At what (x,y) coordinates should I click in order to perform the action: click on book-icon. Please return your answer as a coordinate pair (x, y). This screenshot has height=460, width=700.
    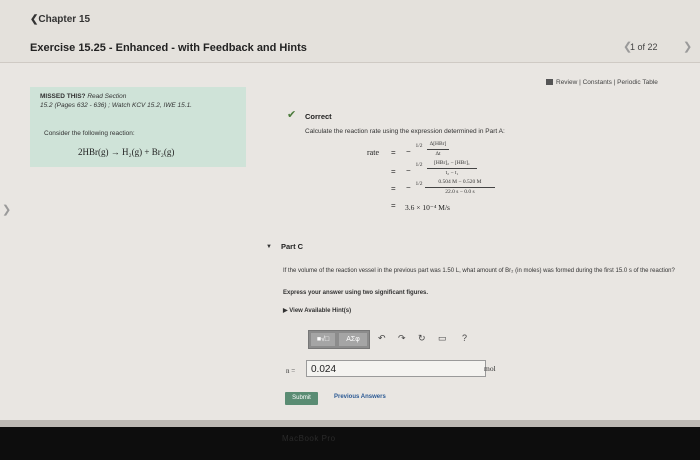
    Looking at the image, I should click on (549, 82).